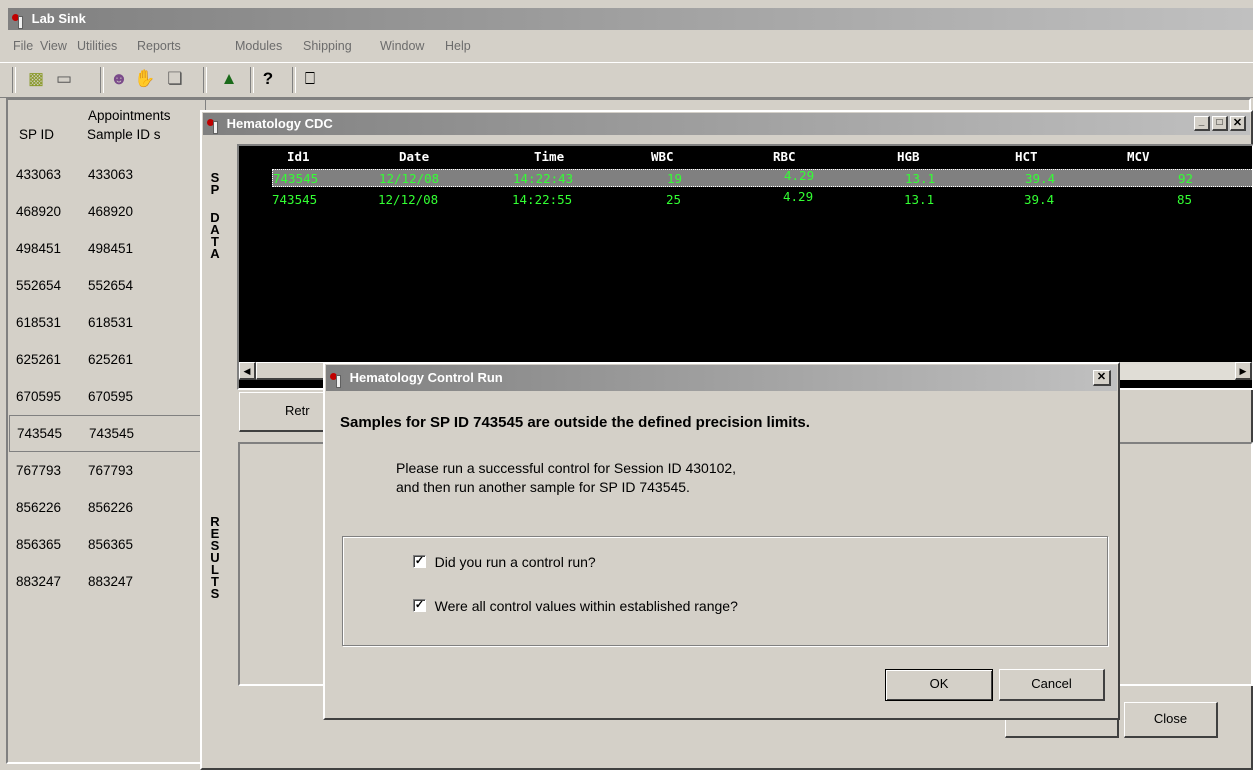 The width and height of the screenshot is (1253, 770). What do you see at coordinates (310, 79) in the screenshot?
I see `exit-icon: ⎕` at bounding box center [310, 79].